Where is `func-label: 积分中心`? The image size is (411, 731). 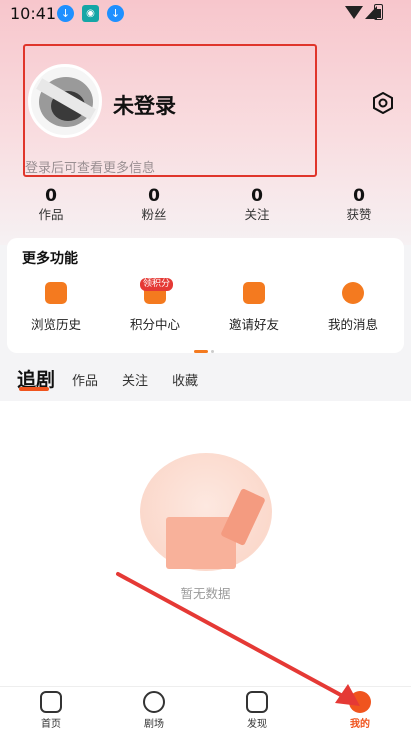 func-label: 积分中心 is located at coordinates (154, 324).